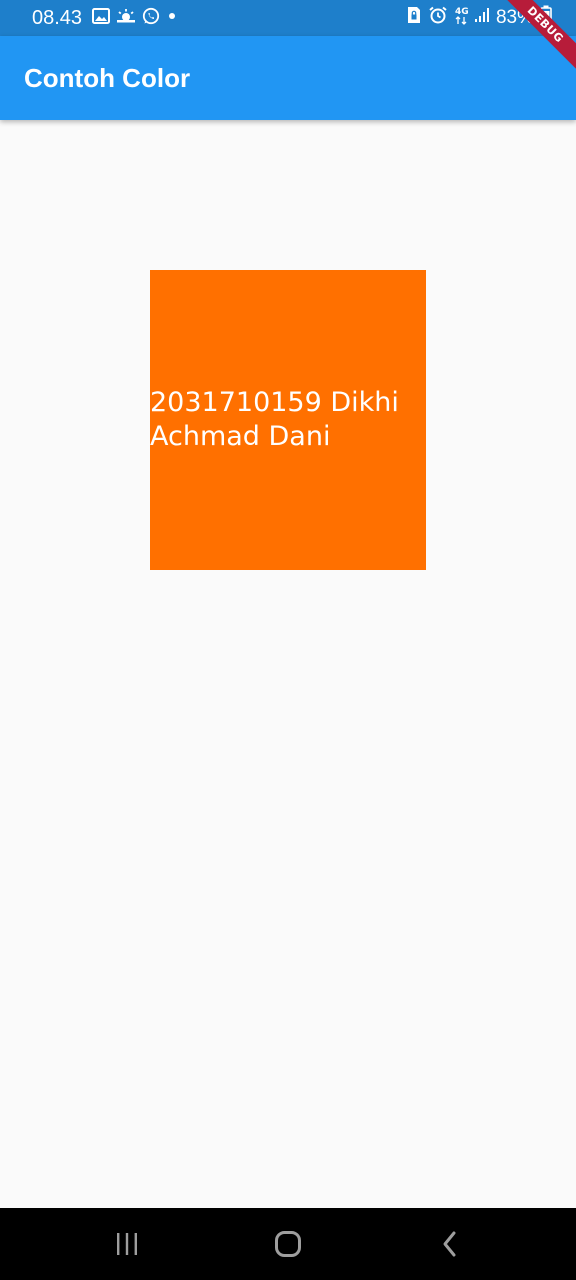  I want to click on sim-lock-icon, so click(414, 18).